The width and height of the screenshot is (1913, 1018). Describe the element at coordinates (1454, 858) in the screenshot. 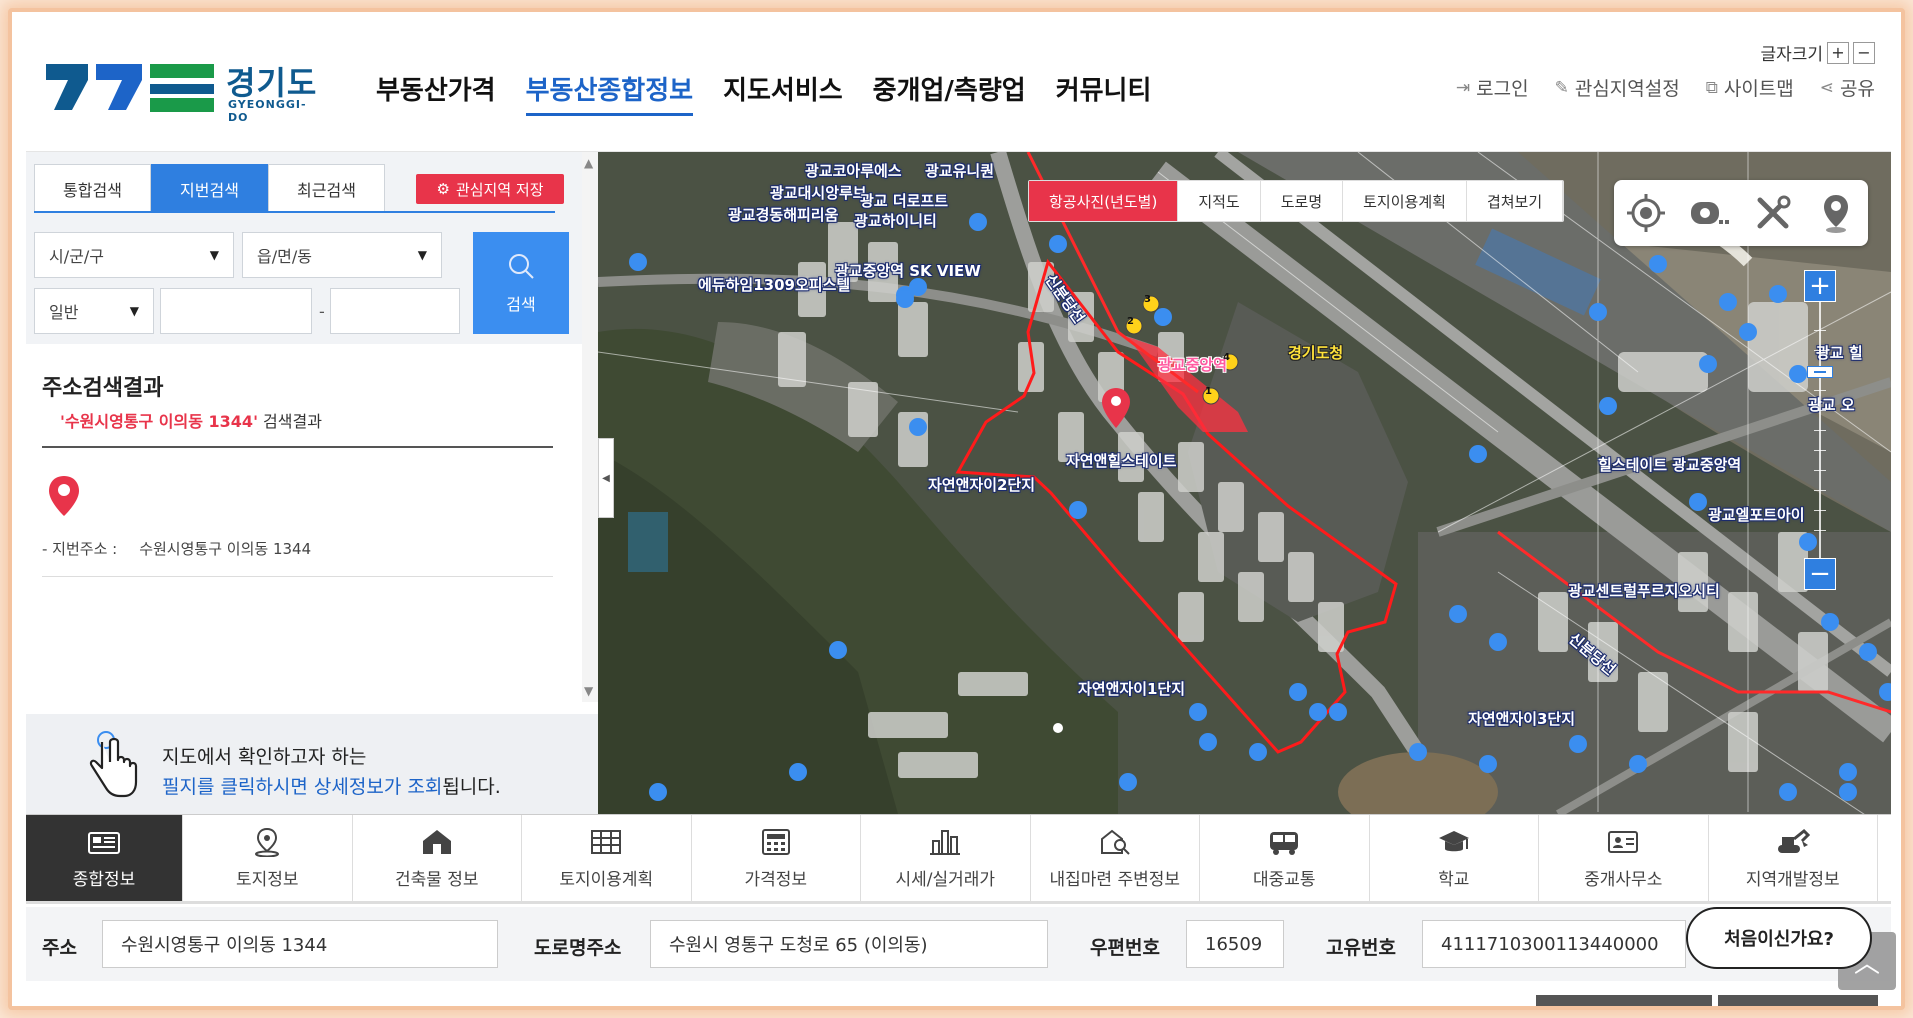

I see `category-school: 학교` at that location.